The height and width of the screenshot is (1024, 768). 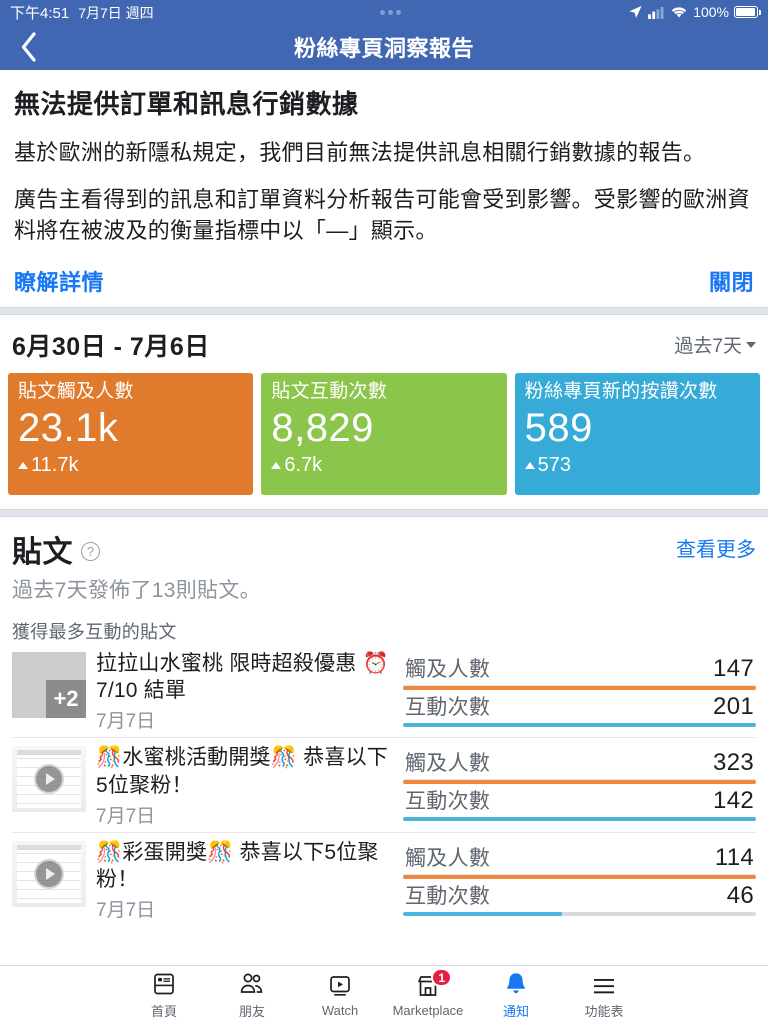 I want to click on post-metric-engagement: 互動次數 142, so click(x=579, y=803).